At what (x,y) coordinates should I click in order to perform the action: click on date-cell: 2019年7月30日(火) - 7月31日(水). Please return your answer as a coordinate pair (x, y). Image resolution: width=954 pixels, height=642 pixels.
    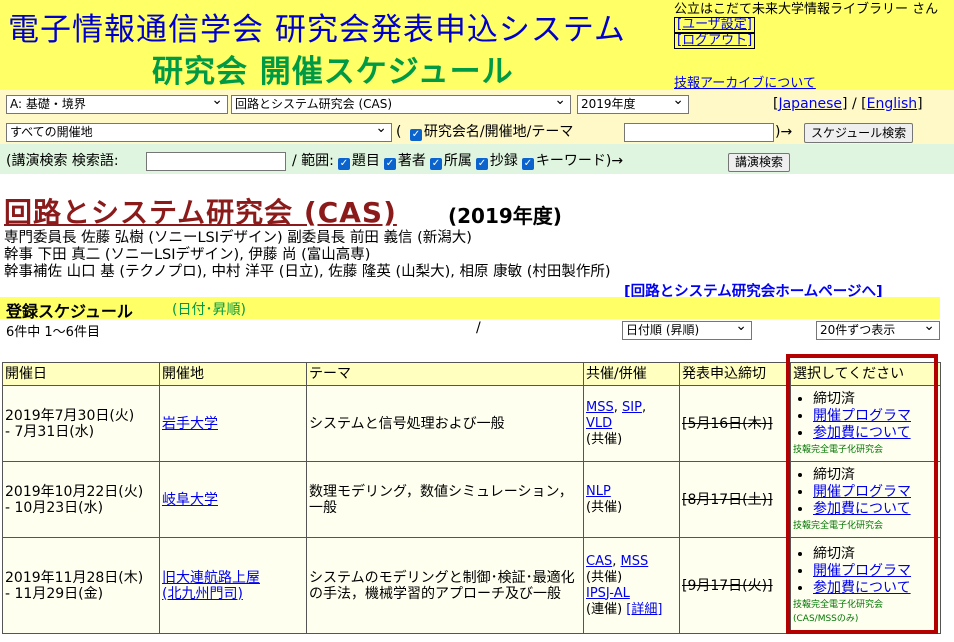
    Looking at the image, I should click on (81, 423).